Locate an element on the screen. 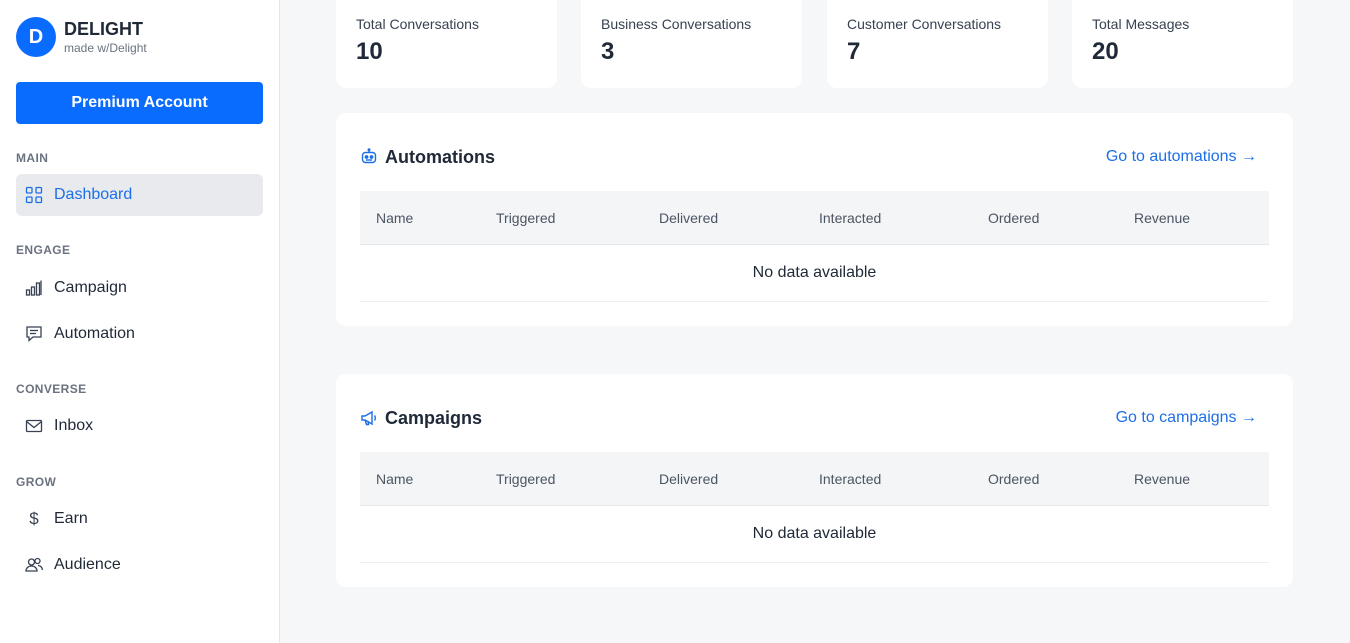 The image size is (1350, 643). sidebar-item-label: Automation is located at coordinates (94, 333).